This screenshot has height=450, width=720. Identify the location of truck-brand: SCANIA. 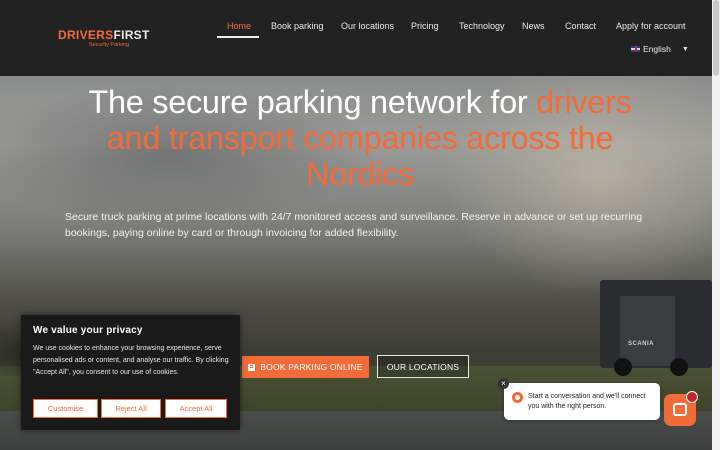
(641, 344).